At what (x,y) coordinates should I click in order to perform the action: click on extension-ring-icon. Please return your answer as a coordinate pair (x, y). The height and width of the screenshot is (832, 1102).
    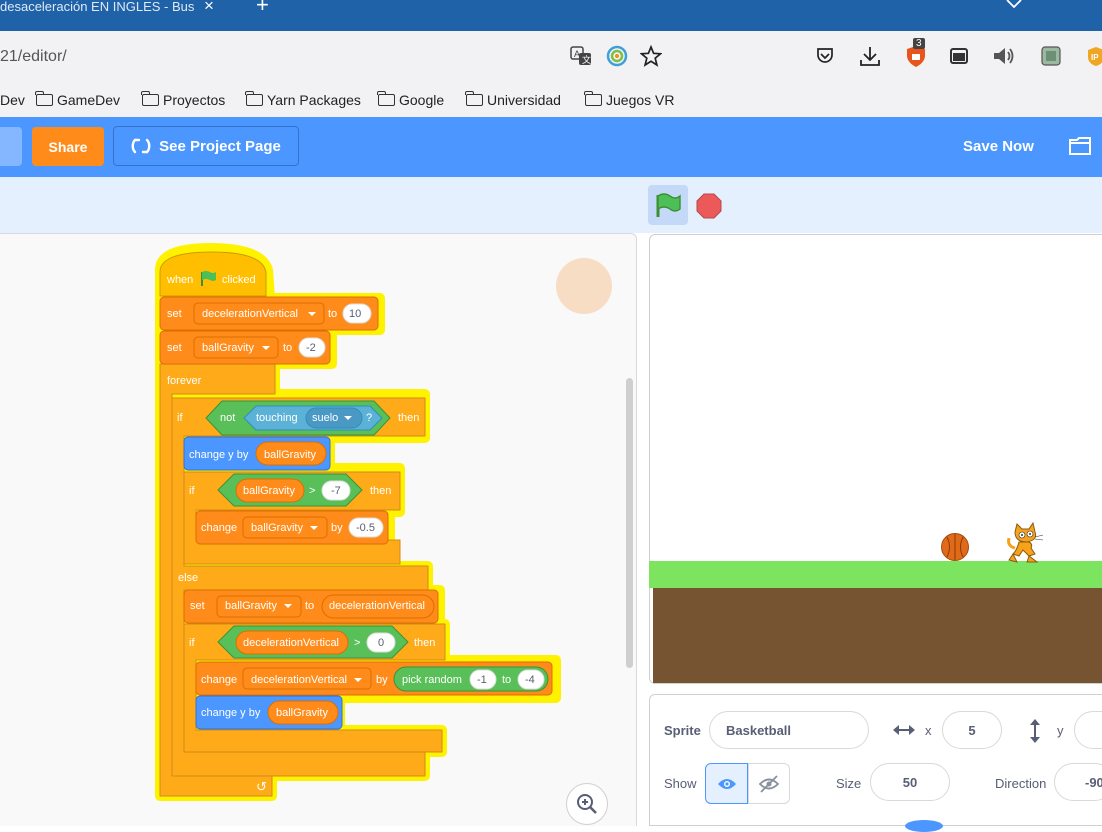
    Looking at the image, I should click on (617, 56).